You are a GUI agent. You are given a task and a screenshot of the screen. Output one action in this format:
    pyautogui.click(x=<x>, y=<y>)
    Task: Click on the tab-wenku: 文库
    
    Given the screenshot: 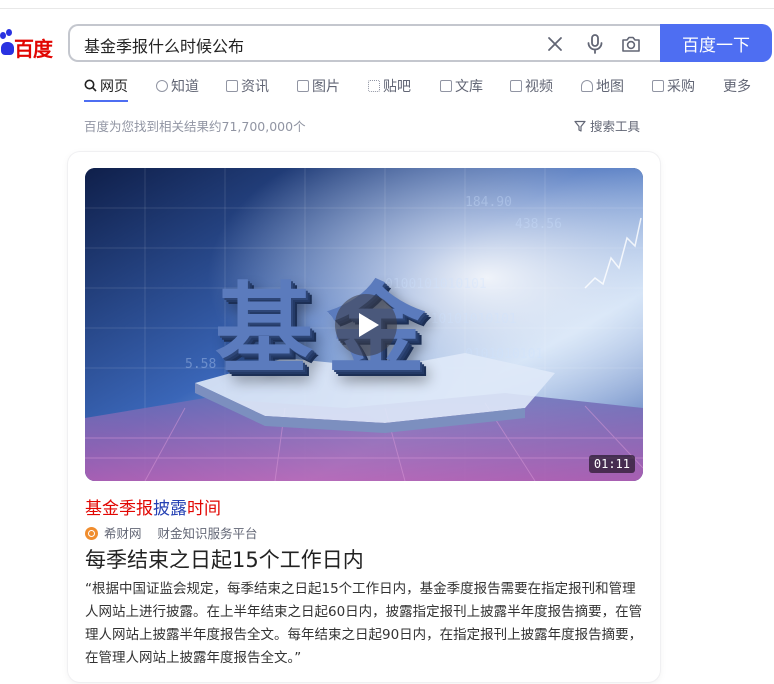 What is the action you would take?
    pyautogui.click(x=461, y=86)
    